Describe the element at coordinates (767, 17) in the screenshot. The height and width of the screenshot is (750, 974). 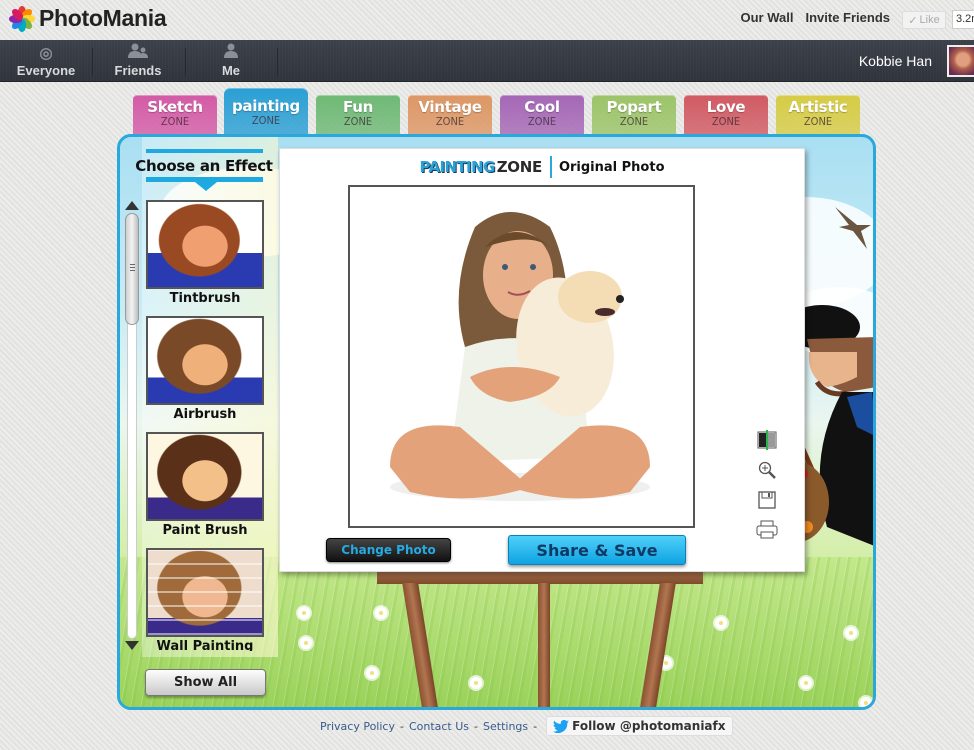
I see `our-wall-link: Our Wall` at that location.